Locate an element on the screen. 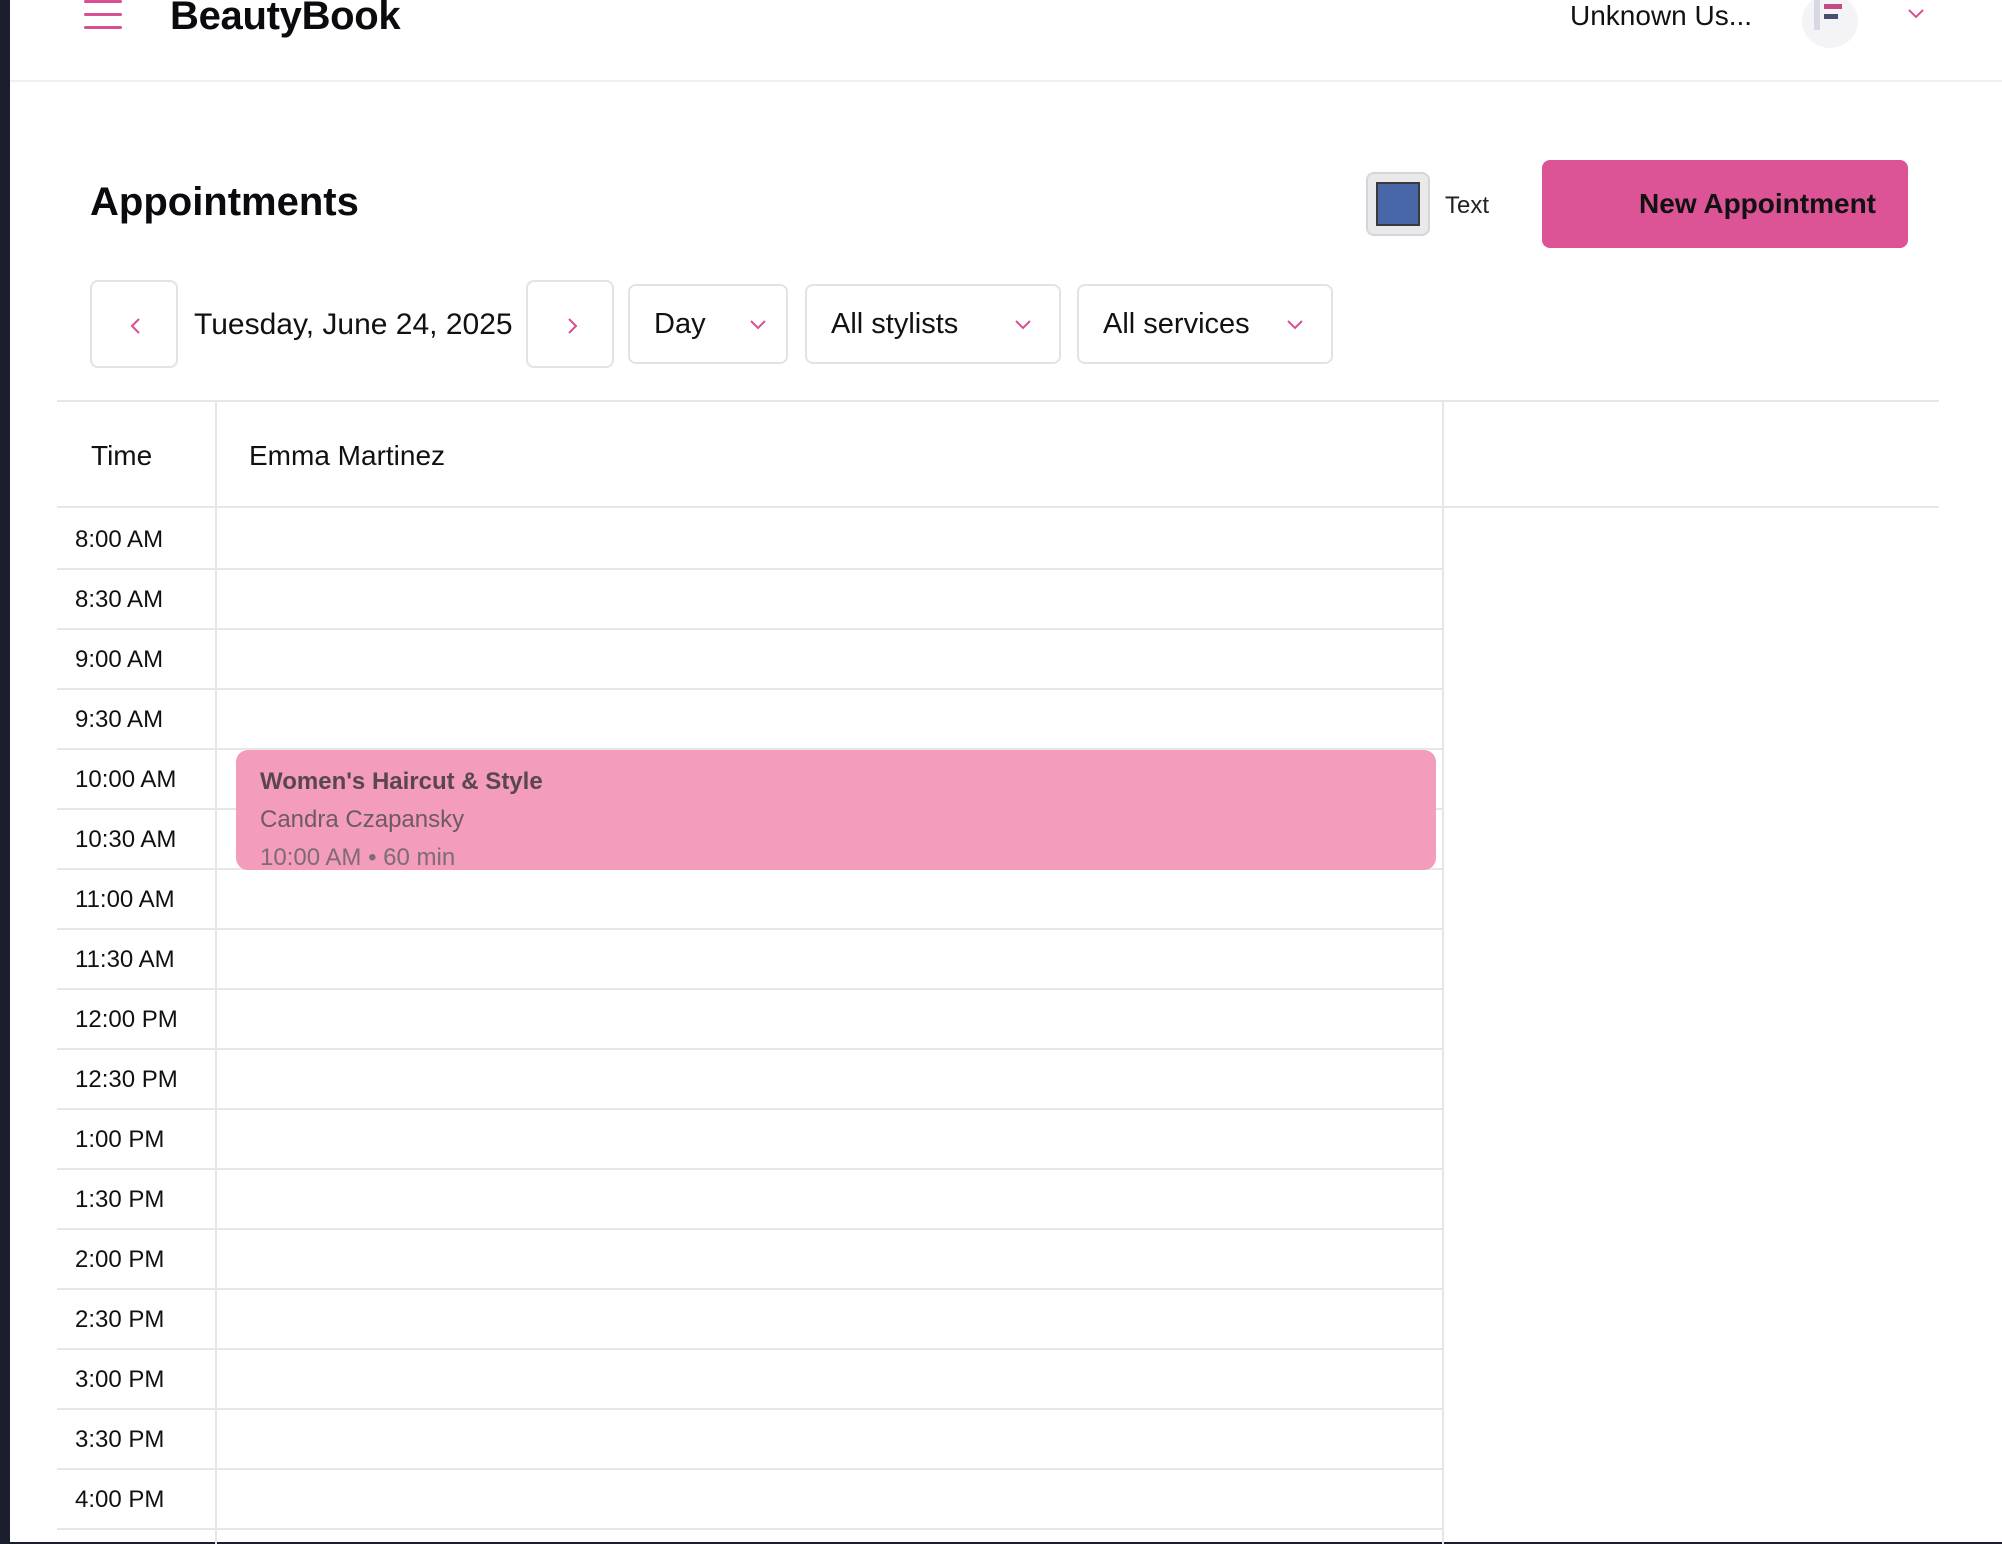 This screenshot has width=2002, height=1544. view-select: Day is located at coordinates (708, 324).